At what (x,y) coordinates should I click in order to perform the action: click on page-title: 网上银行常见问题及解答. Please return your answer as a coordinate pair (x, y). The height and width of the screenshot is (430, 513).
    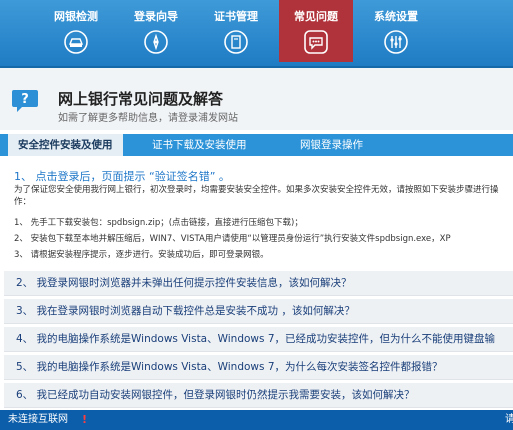
    Looking at the image, I should click on (141, 99).